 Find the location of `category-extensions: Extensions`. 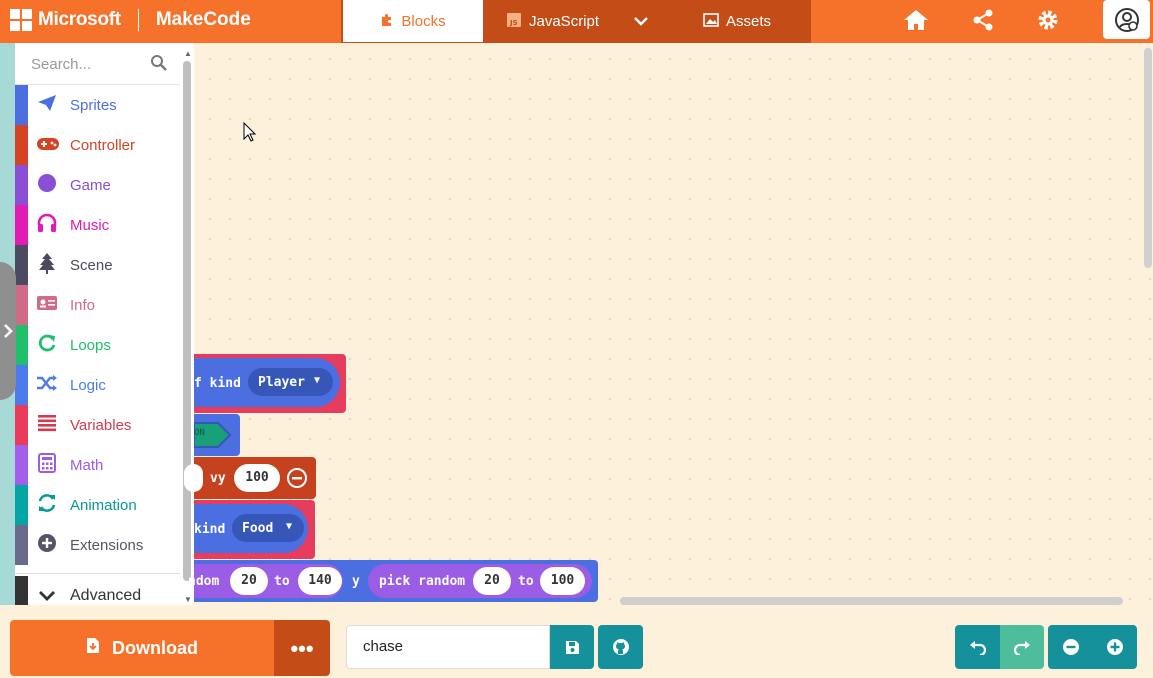

category-extensions: Extensions is located at coordinates (97, 545).